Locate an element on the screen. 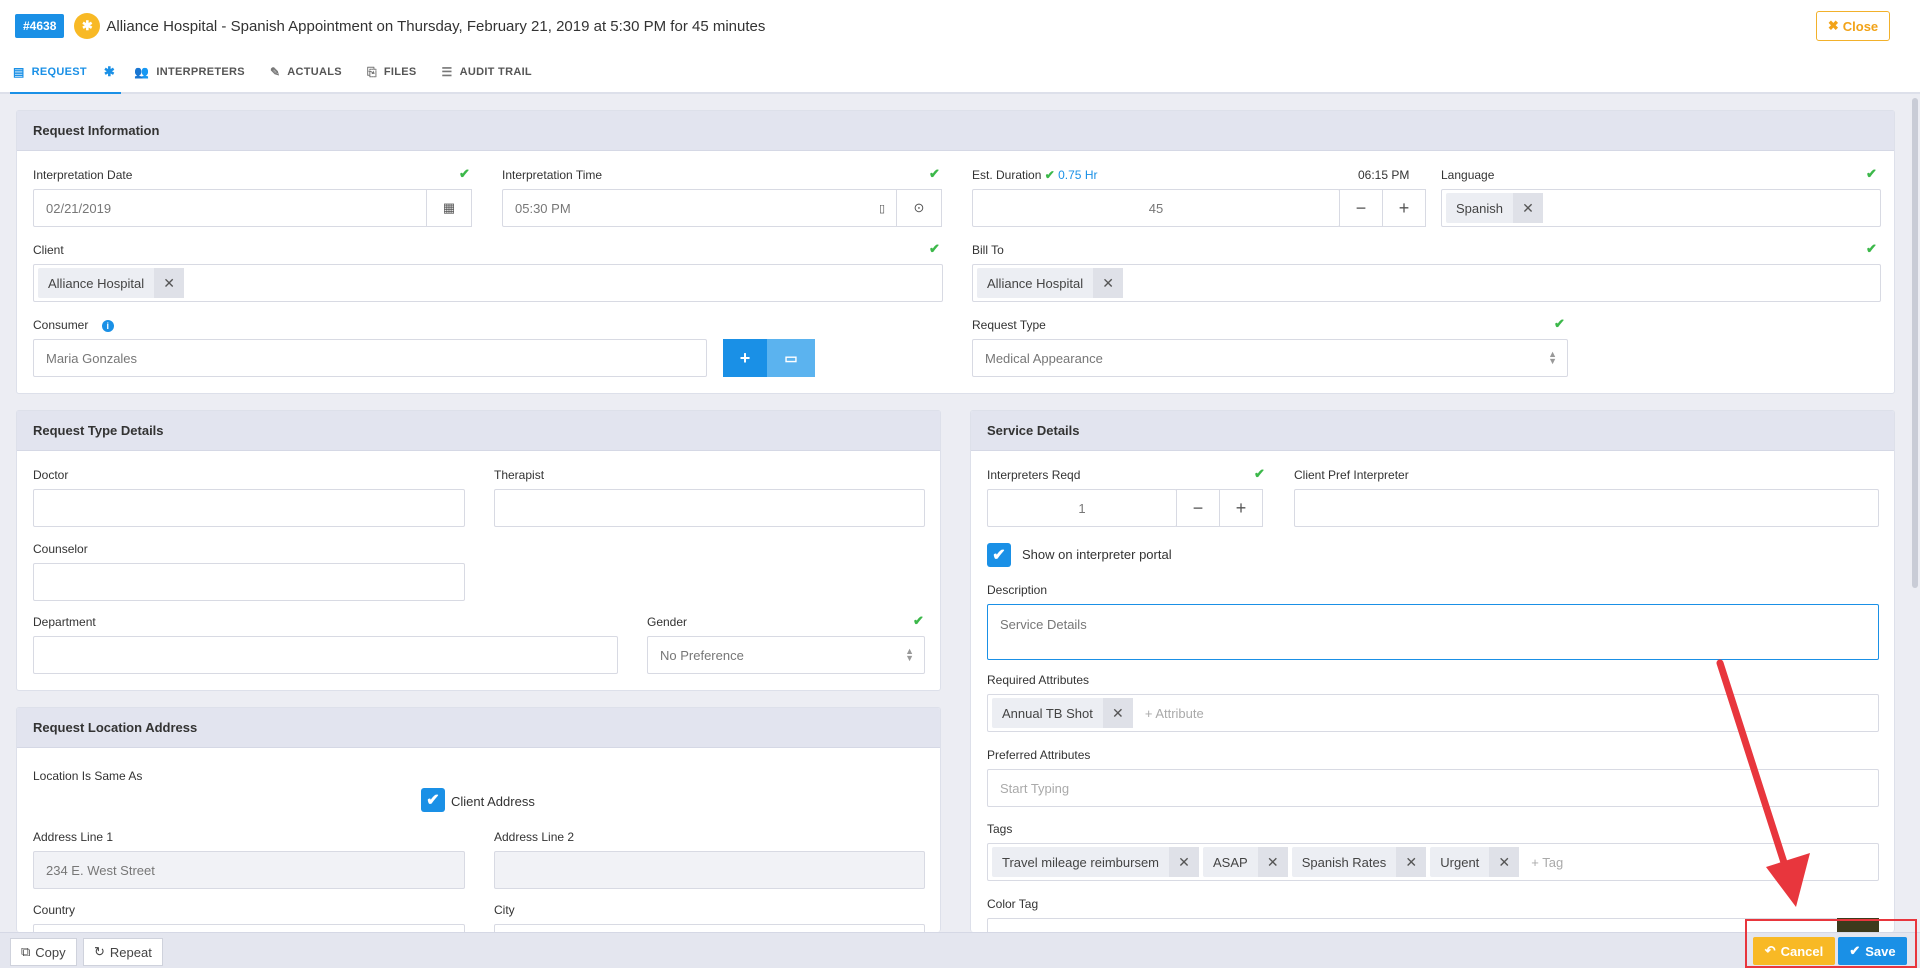 This screenshot has width=1920, height=968. show-on-portal-checkbox: ✔ is located at coordinates (999, 555).